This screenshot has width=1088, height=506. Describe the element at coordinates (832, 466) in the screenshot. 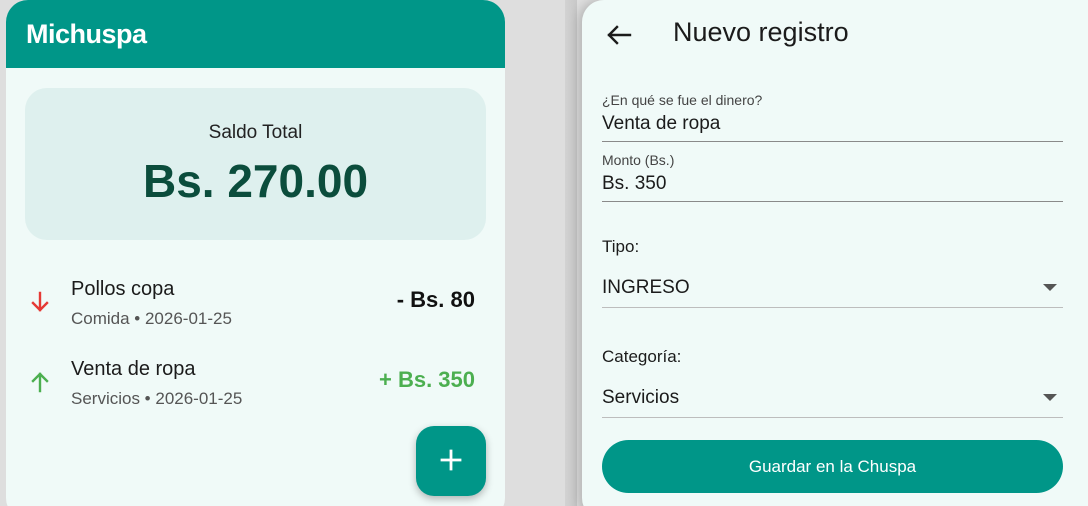

I see `save-button: Guardar en la Chuspa` at that location.